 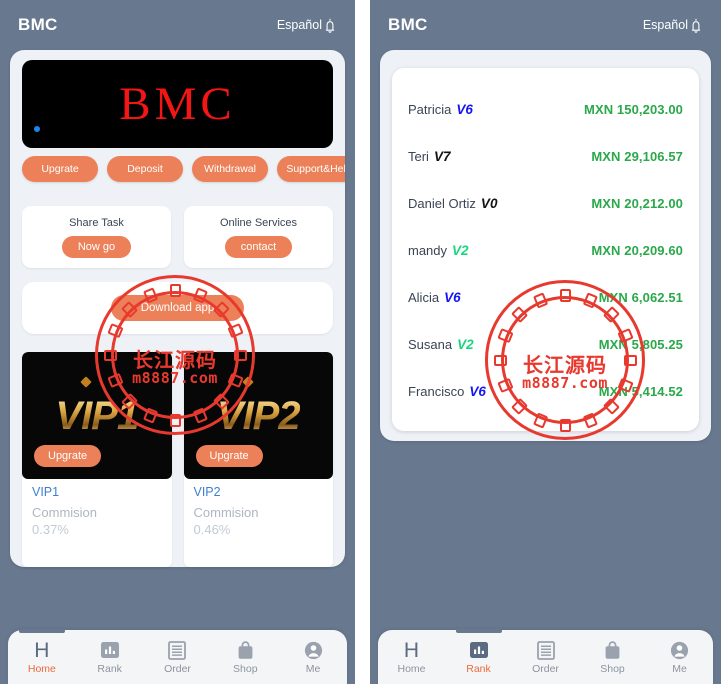 I want to click on rank-entry-user: Patricia V6, so click(x=440, y=109).